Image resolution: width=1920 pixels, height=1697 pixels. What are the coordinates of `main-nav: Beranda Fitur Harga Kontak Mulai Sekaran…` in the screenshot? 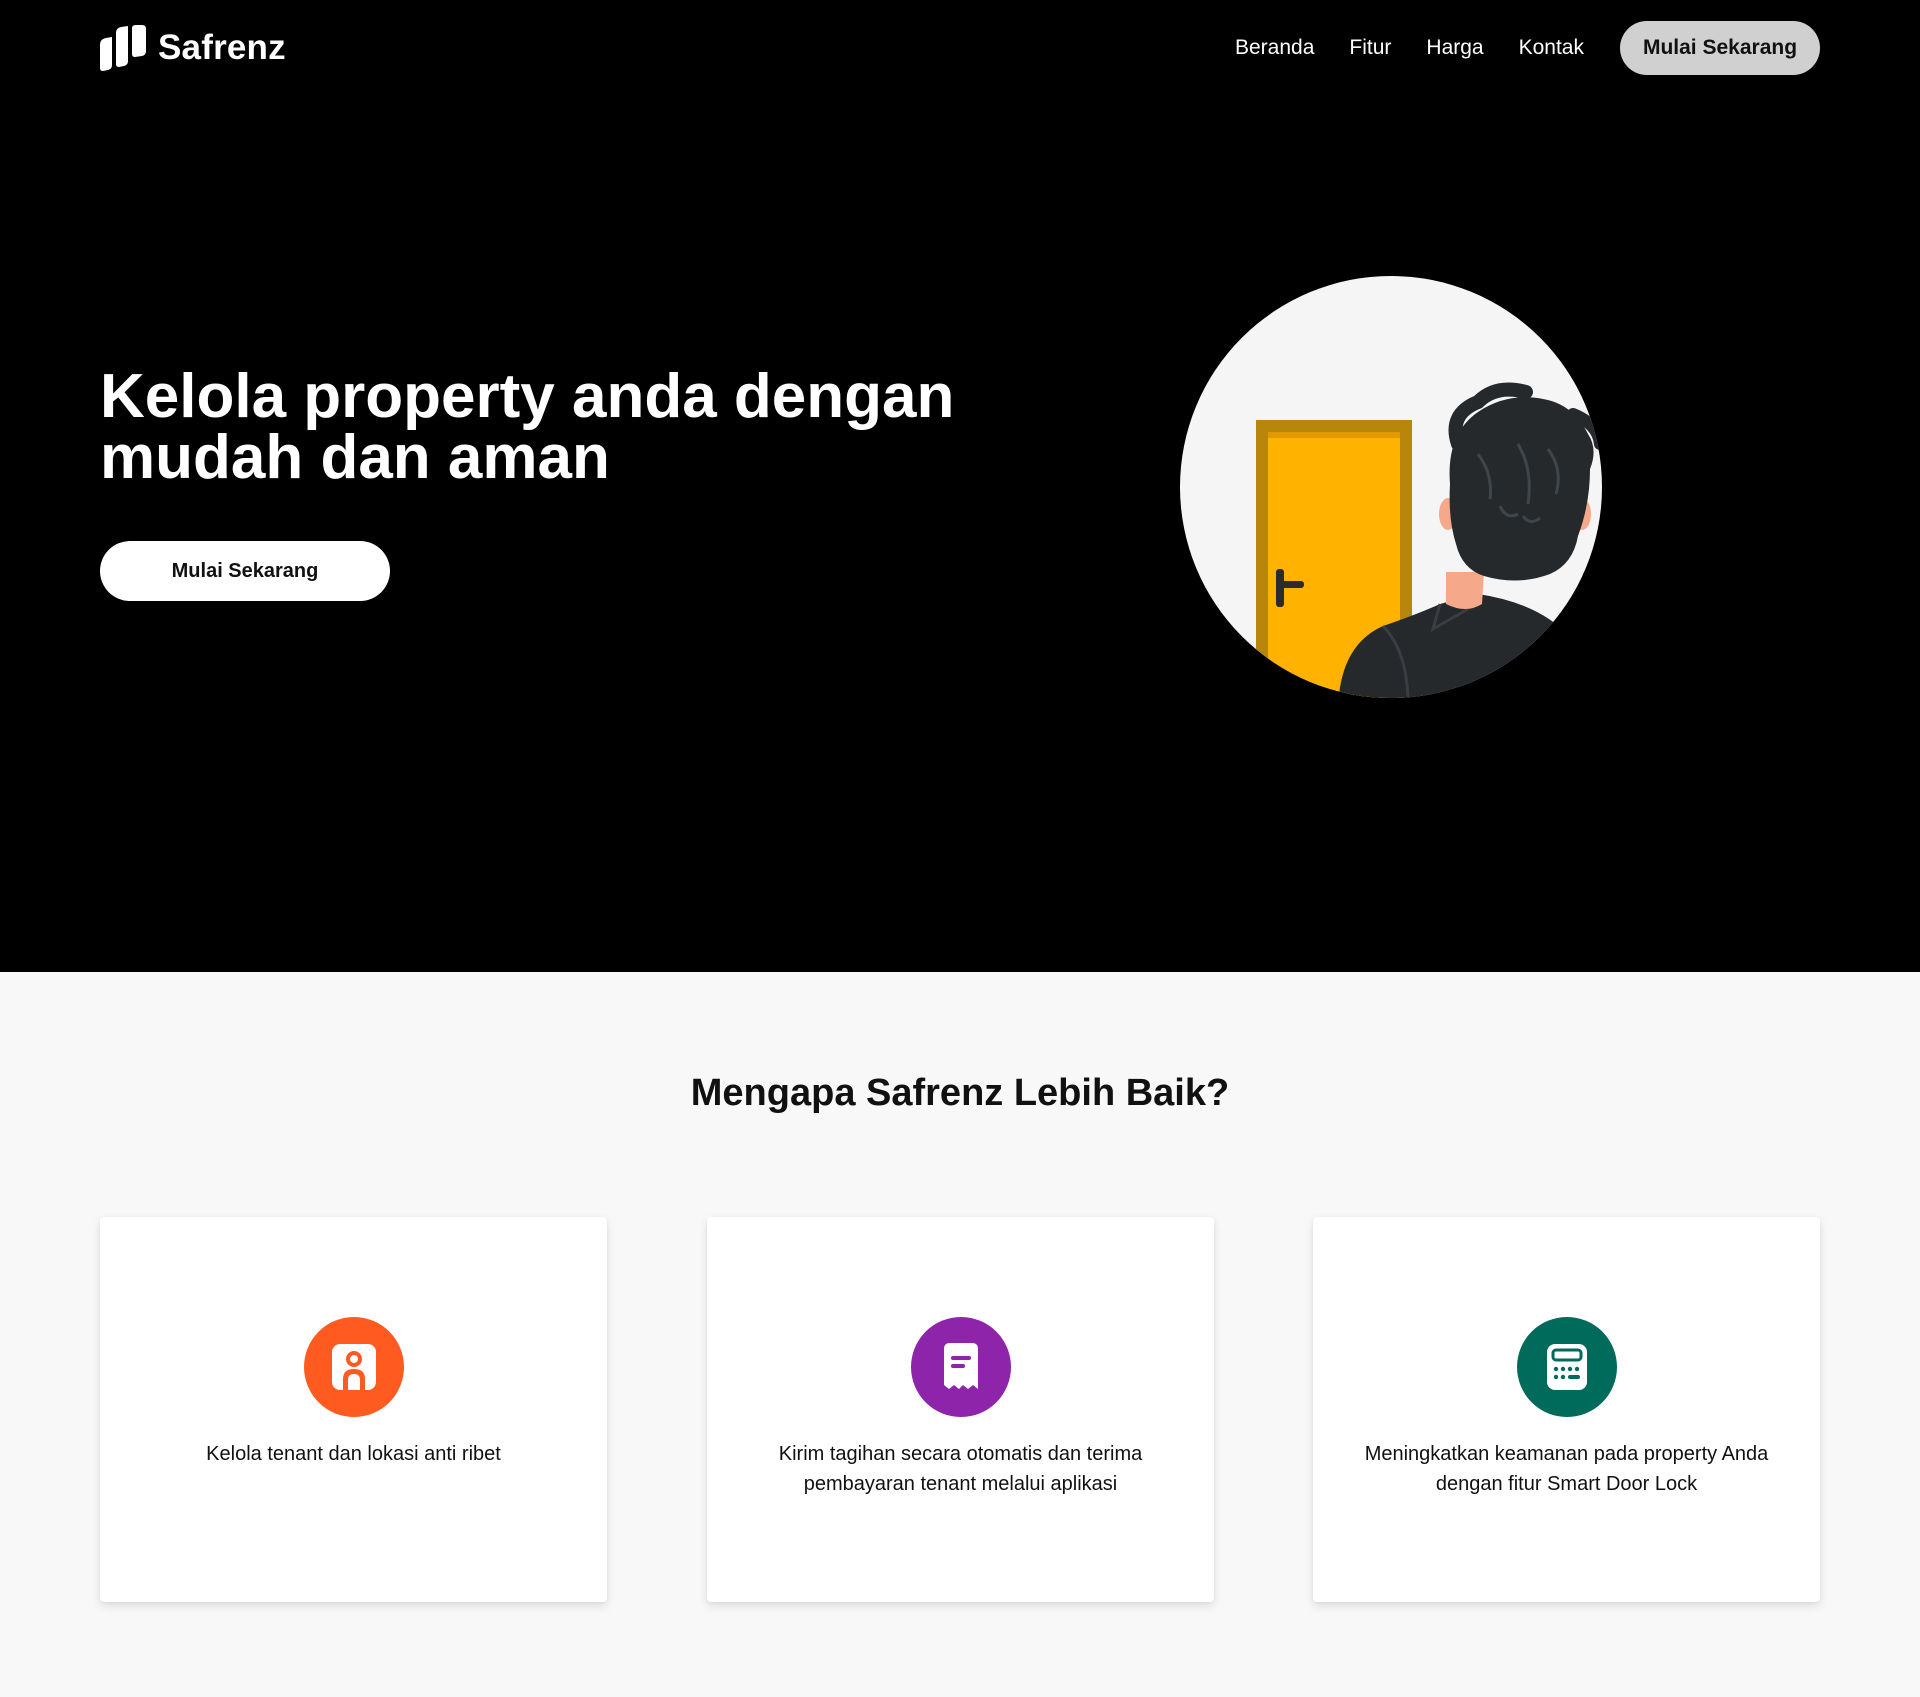 It's located at (1527, 48).